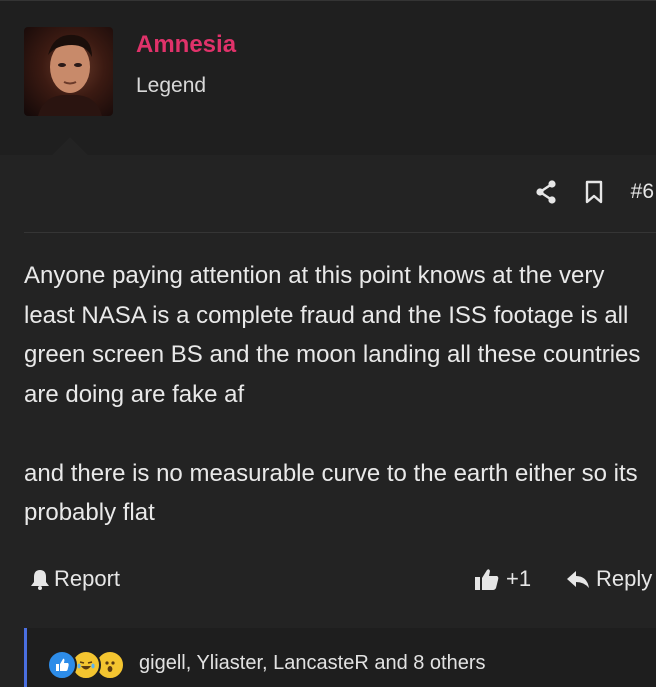 Image resolution: width=656 pixels, height=687 pixels. What do you see at coordinates (87, 578) in the screenshot?
I see `report-label: Report` at bounding box center [87, 578].